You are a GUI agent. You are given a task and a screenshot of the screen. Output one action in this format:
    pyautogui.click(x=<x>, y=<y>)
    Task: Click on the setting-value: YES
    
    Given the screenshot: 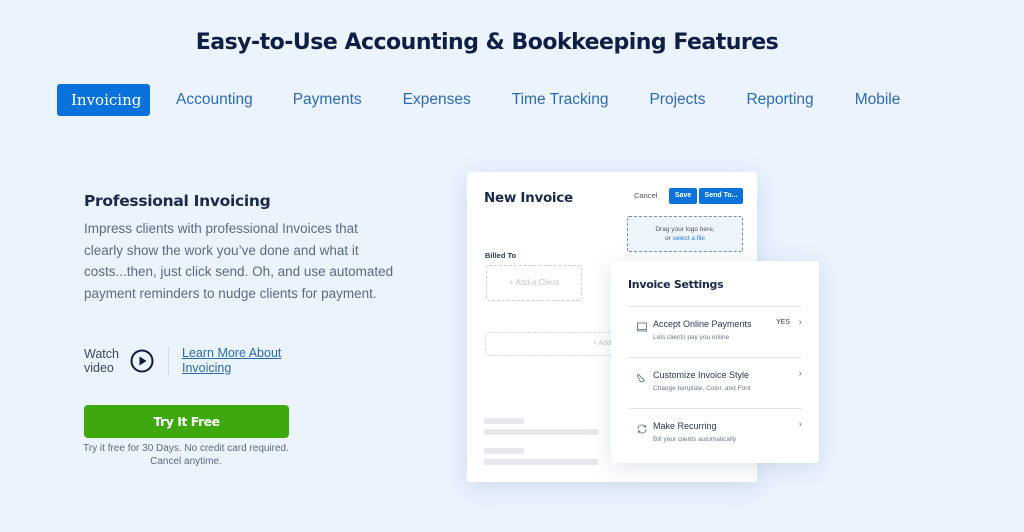 What is the action you would take?
    pyautogui.click(x=782, y=322)
    